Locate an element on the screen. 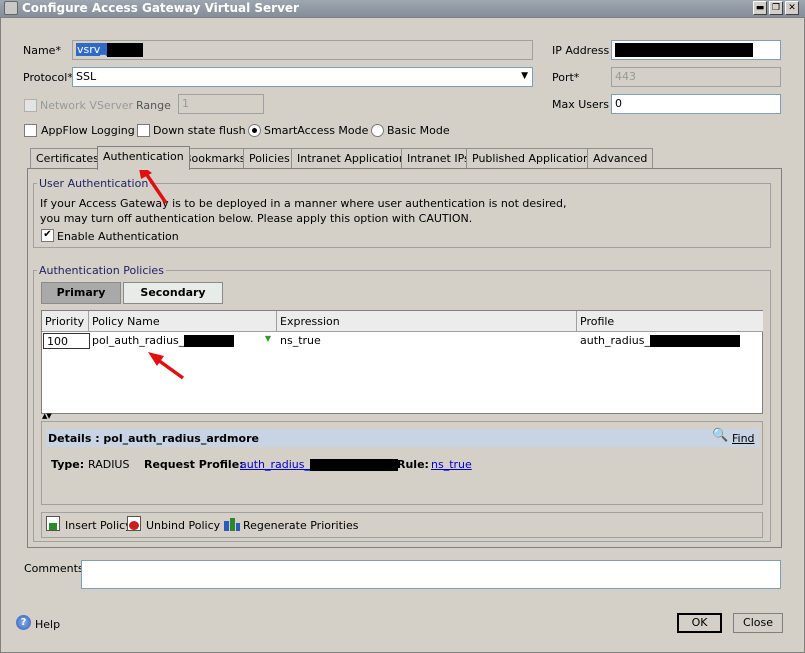 This screenshot has width=805, height=653. tab-advanced: Advanced is located at coordinates (620, 158).